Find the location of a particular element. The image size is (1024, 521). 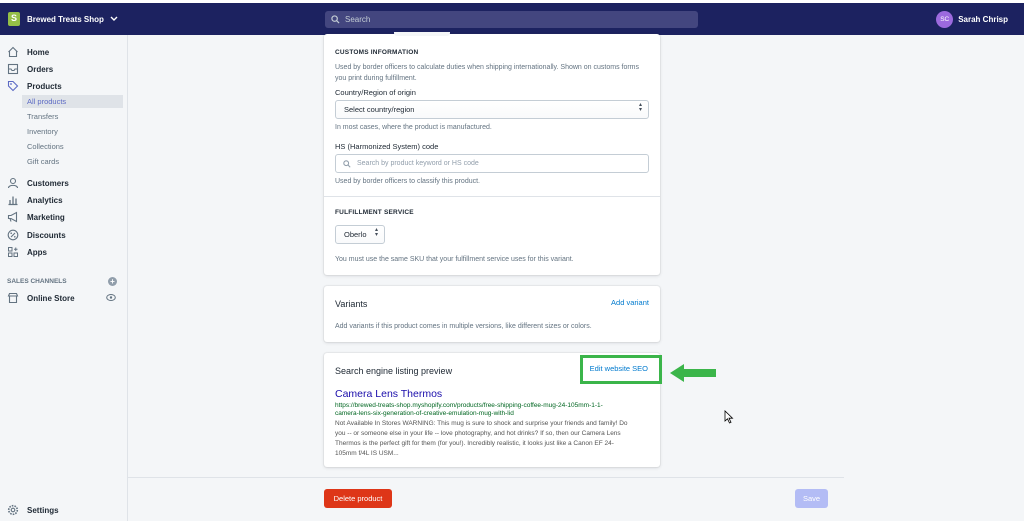

fulfillment-title: FULFILLMENT SERVICE is located at coordinates (374, 212).